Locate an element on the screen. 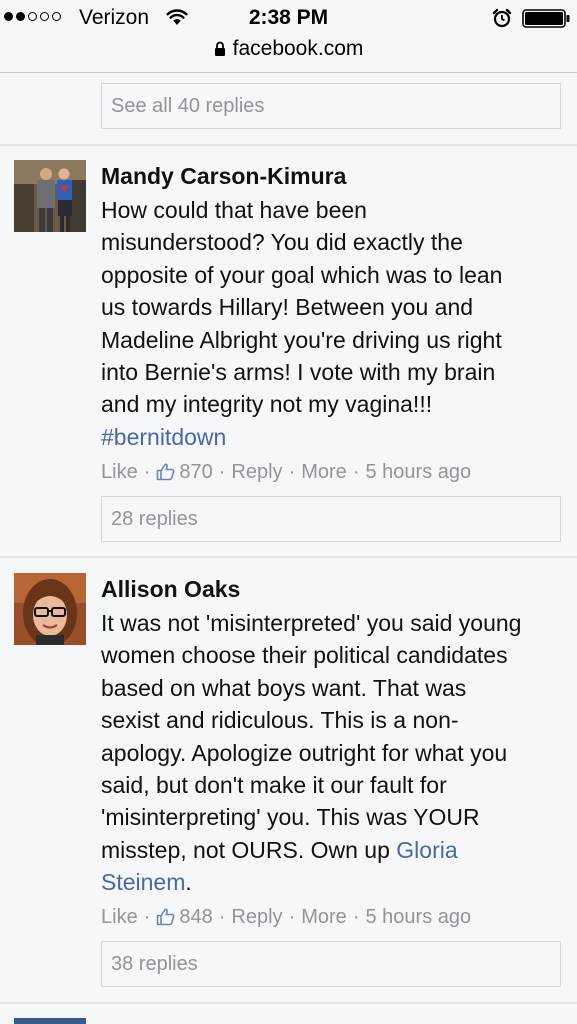  comment-author: Mandy Carson-Kimura is located at coordinates (223, 176).